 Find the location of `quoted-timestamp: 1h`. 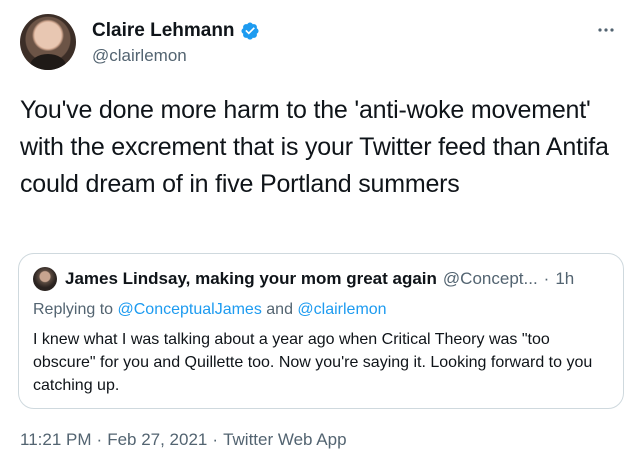

quoted-timestamp: 1h is located at coordinates (565, 278).